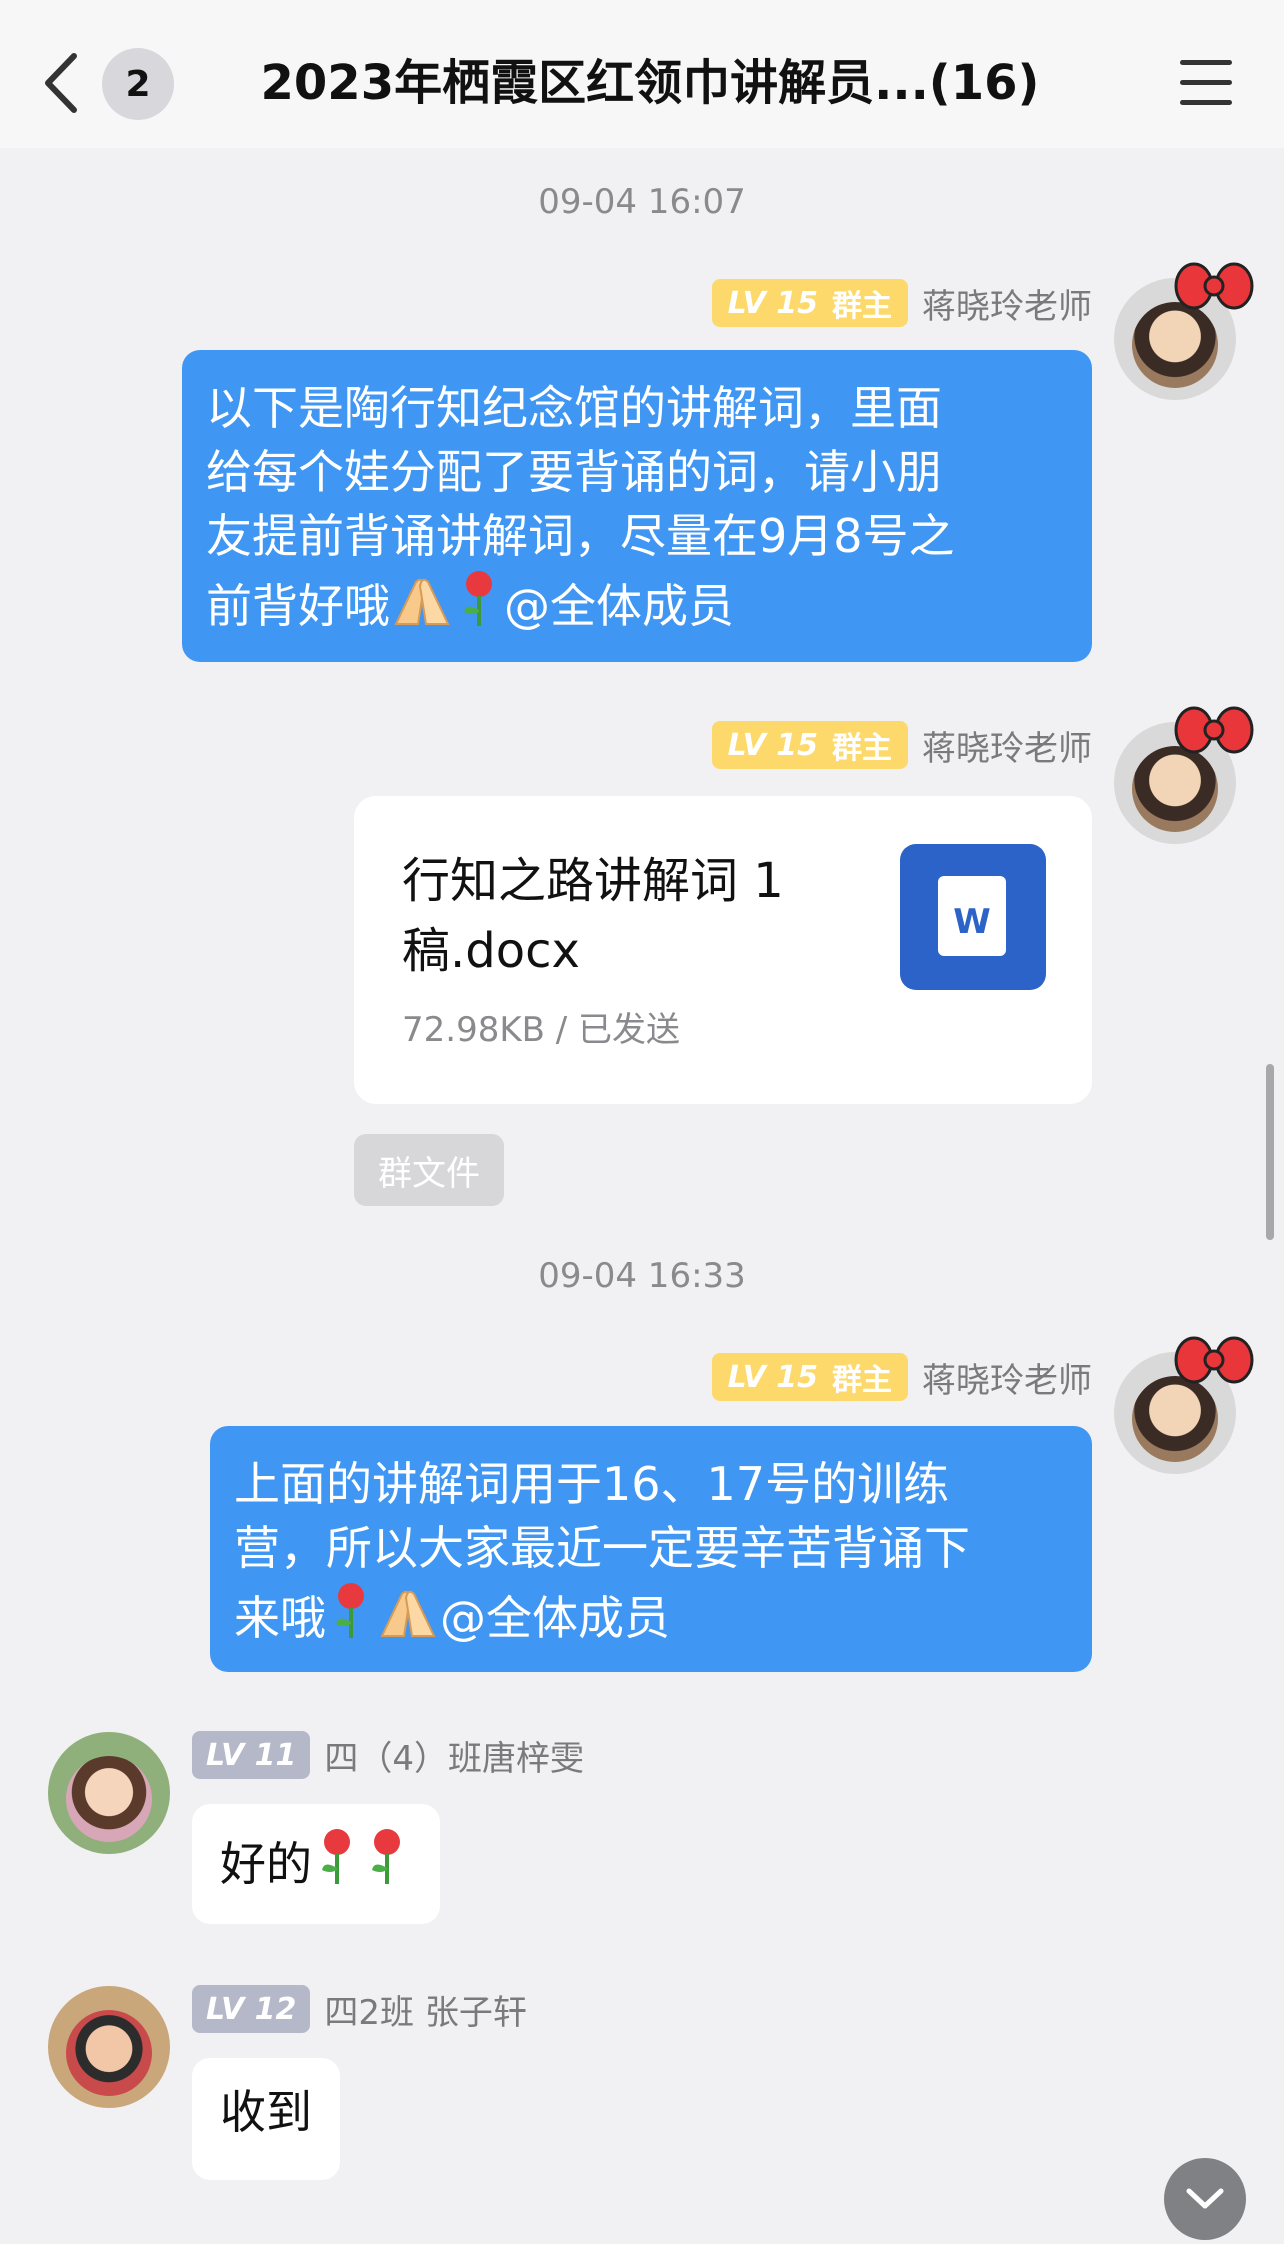 Image resolution: width=1284 pixels, height=2244 pixels. I want to click on message-text: 好的, so click(266, 1864).